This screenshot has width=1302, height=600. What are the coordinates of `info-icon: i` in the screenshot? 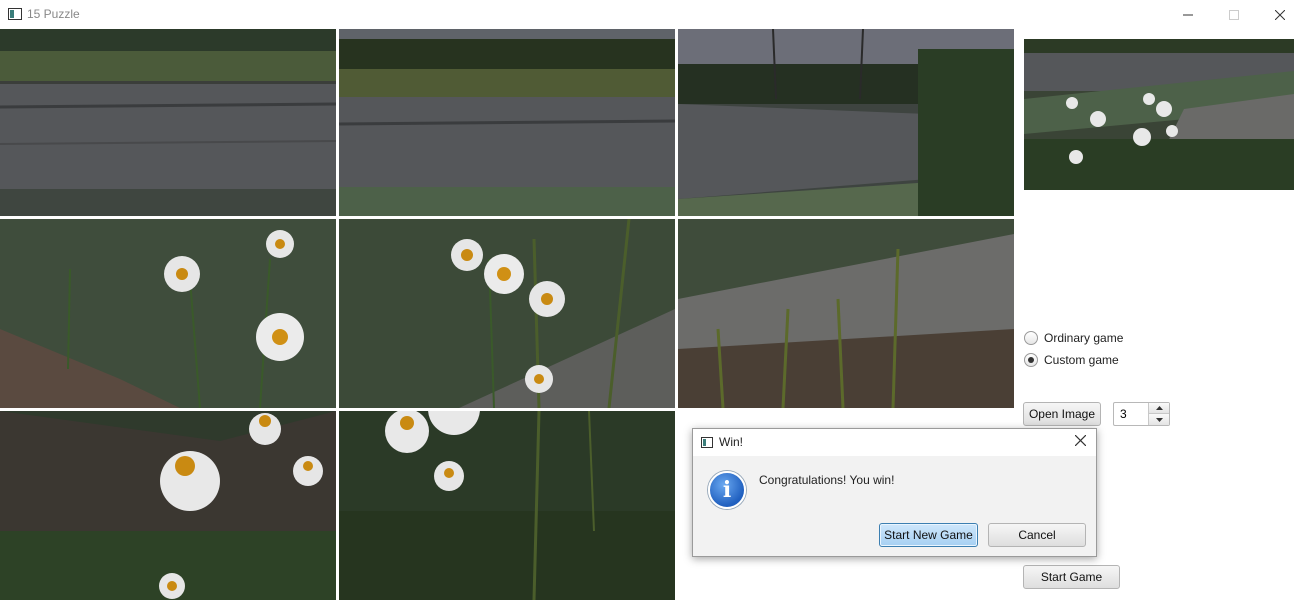 It's located at (727, 490).